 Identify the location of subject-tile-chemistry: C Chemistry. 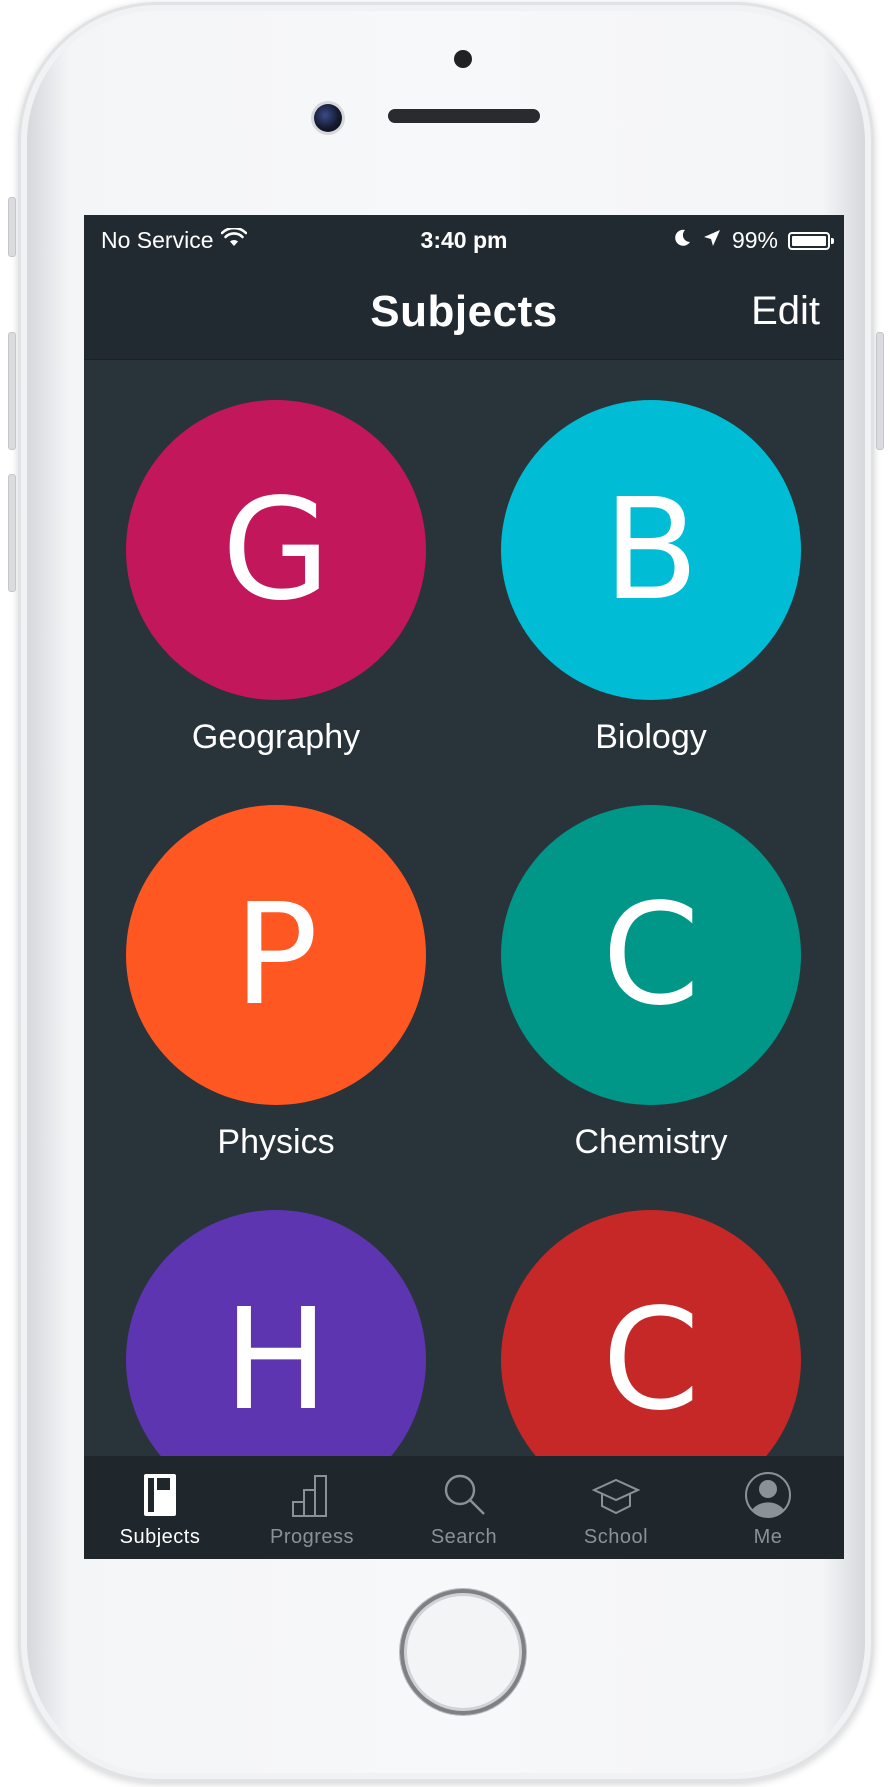
(651, 983).